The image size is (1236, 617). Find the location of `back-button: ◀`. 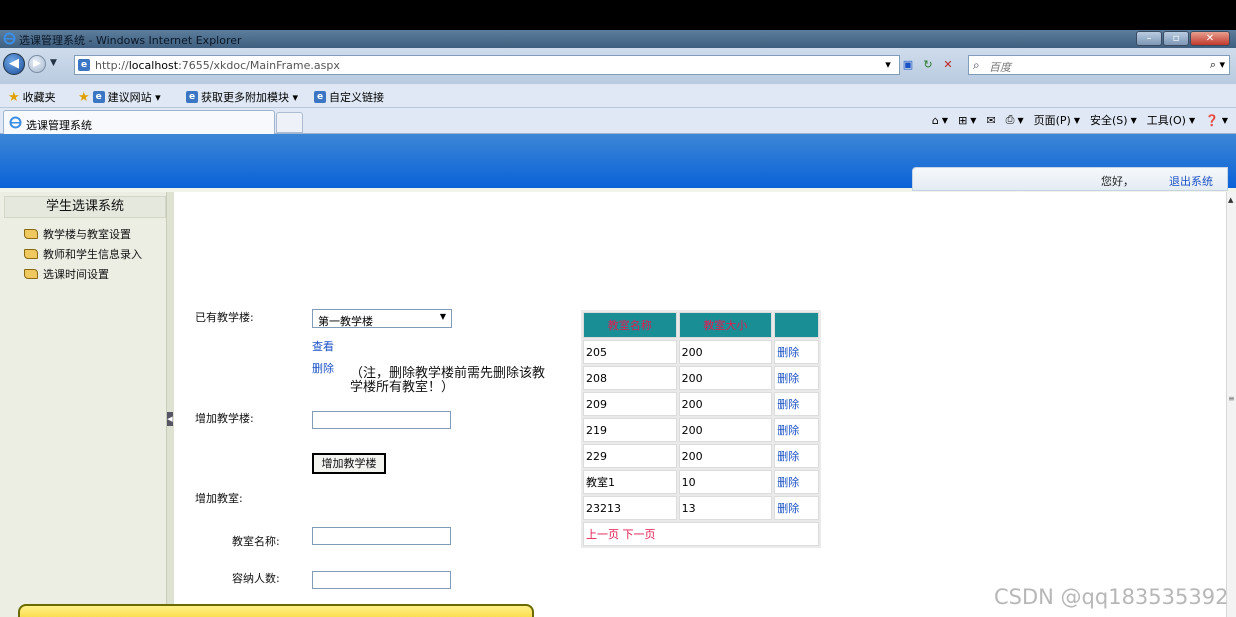

back-button: ◀ is located at coordinates (14, 64).